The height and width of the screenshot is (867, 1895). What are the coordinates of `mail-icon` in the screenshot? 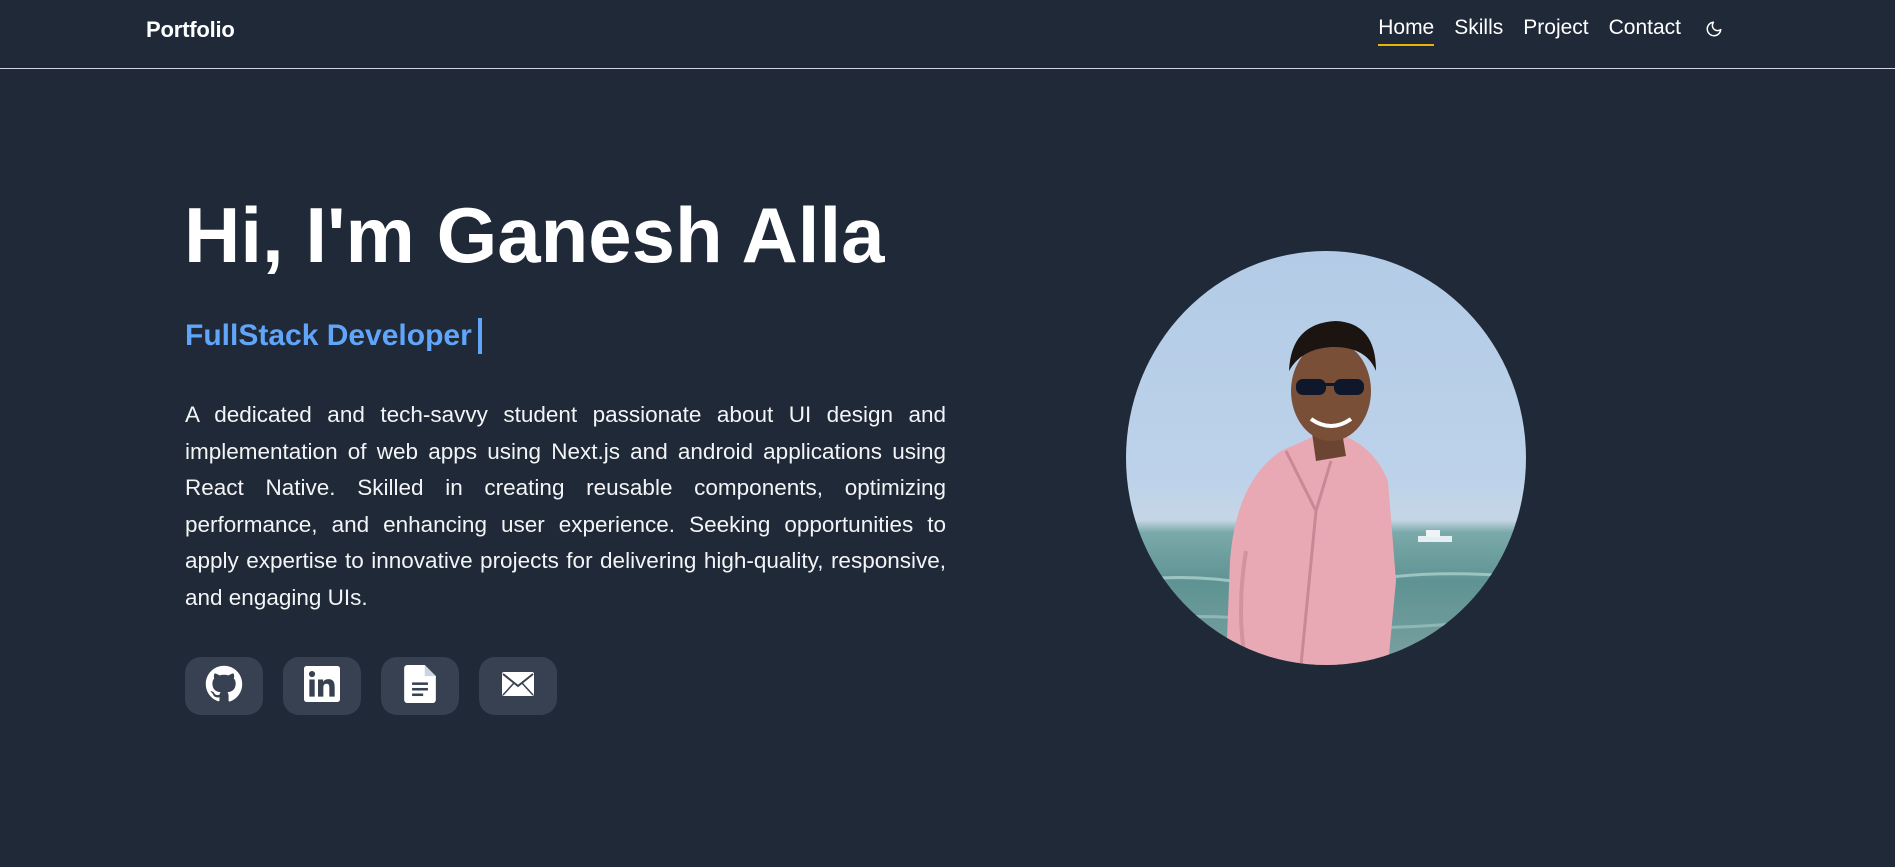 It's located at (518, 686).